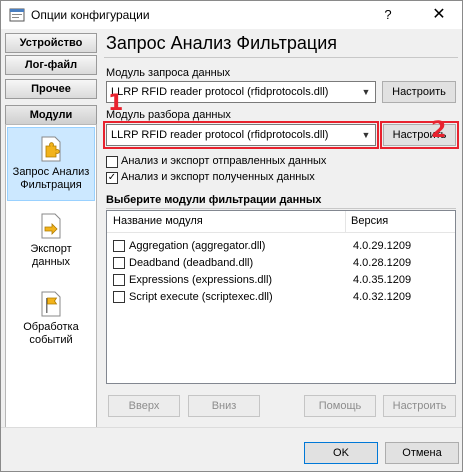  I want to click on sidebar-item-label: данных, so click(51, 262).